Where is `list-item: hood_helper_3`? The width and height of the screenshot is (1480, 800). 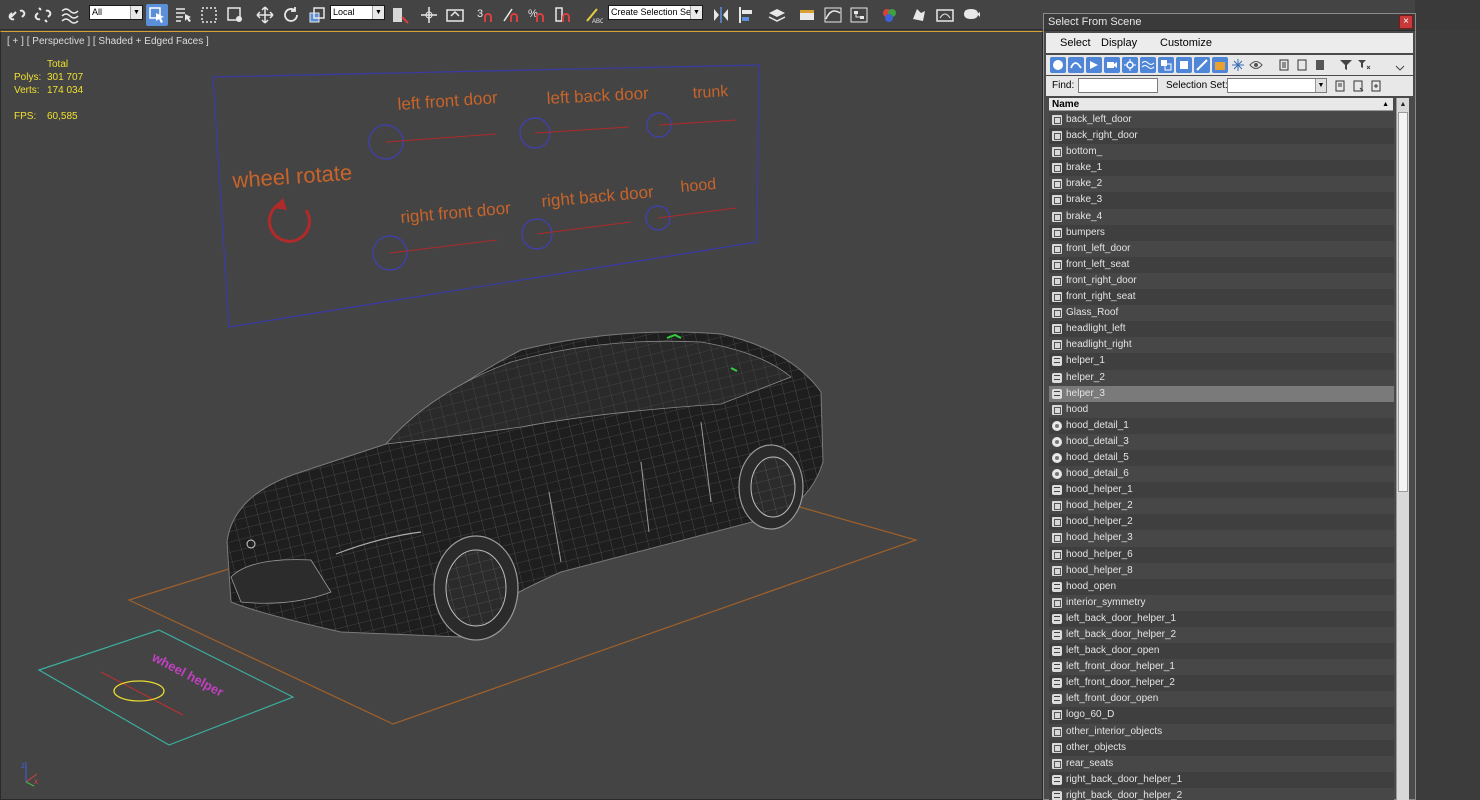 list-item: hood_helper_3 is located at coordinates (1221, 538).